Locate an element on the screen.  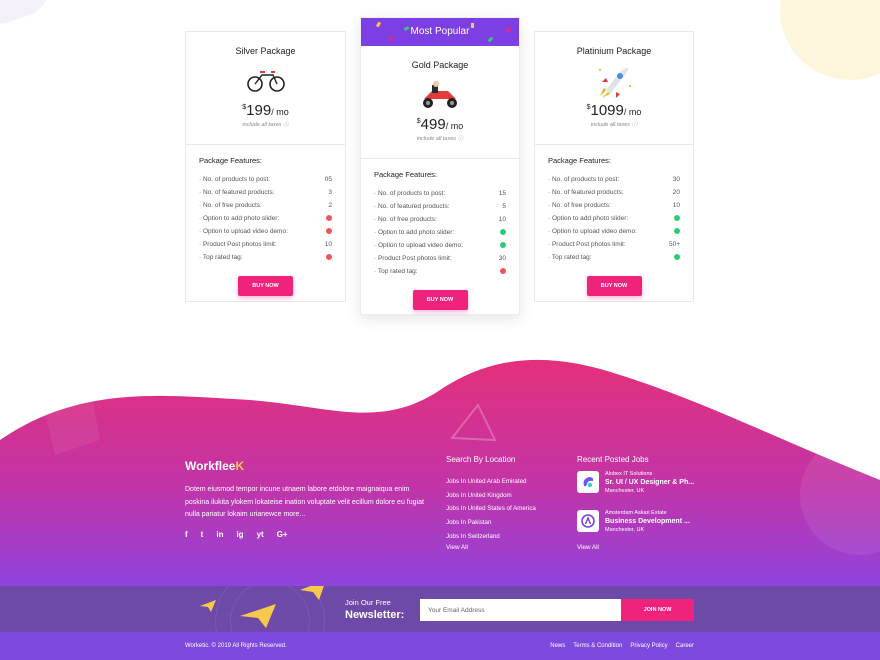
feature-row: · No. of products to post: 30 is located at coordinates (614, 179).